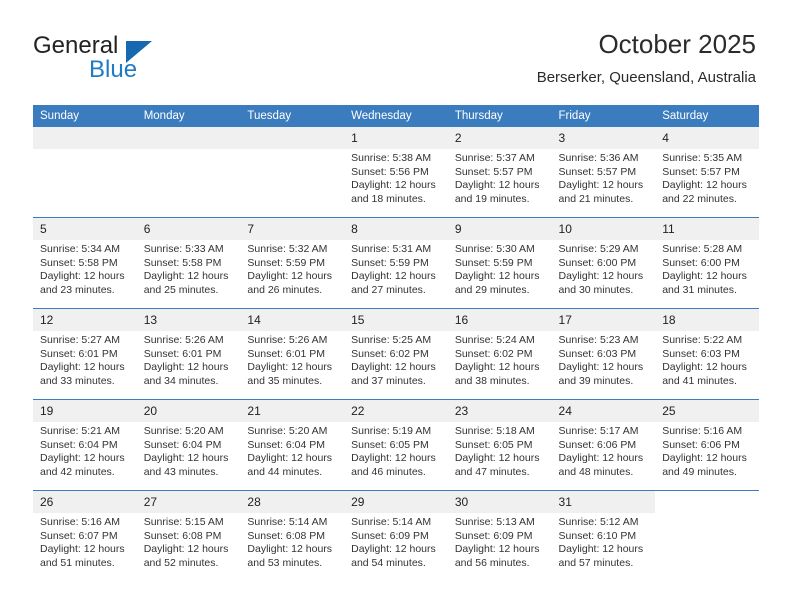 Image resolution: width=792 pixels, height=612 pixels. Describe the element at coordinates (494, 340) in the screenshot. I see `sunrise-text: Sunrise: 5:24 AM` at that location.